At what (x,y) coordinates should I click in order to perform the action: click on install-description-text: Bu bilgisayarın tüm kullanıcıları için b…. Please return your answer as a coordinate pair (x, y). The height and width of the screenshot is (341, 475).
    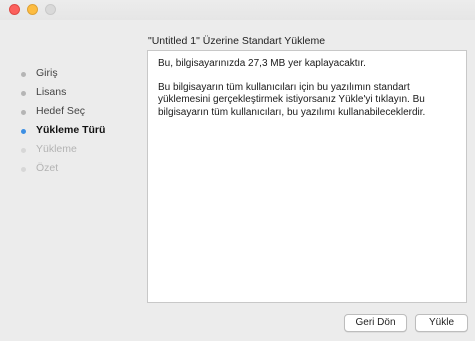
    Looking at the image, I should click on (292, 99).